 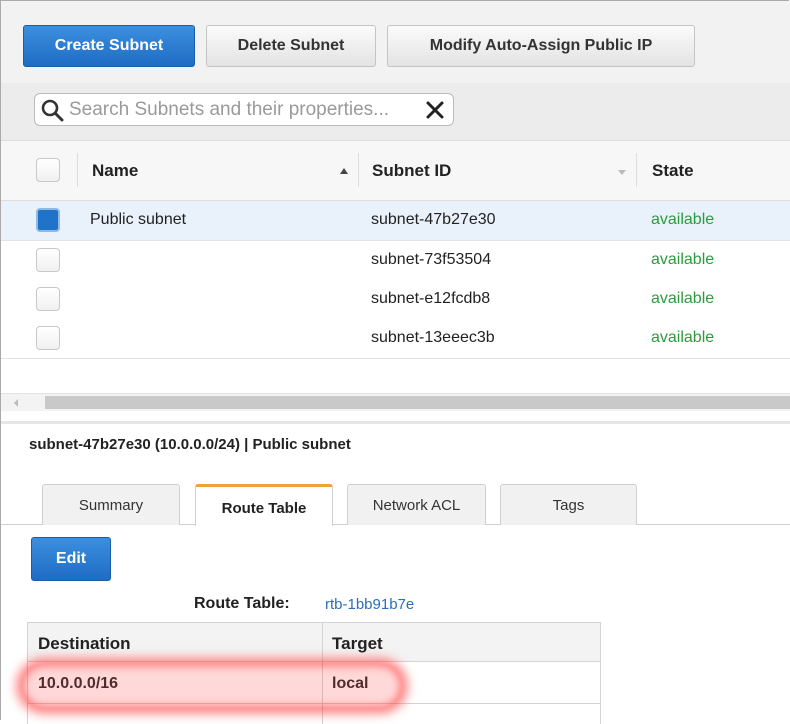 I want to click on route-destination: 10.0.0.0/16, so click(x=78, y=683).